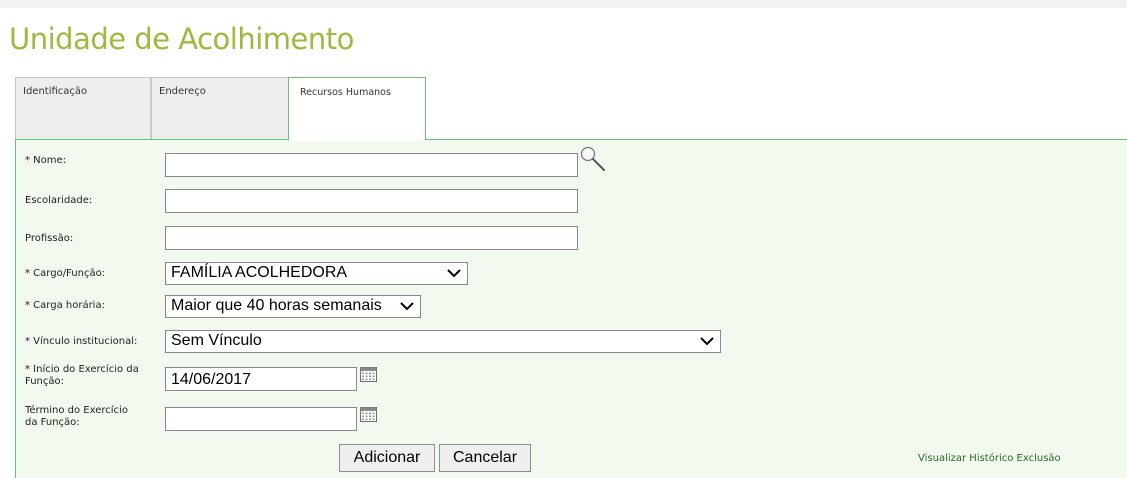 This screenshot has width=1127, height=478. Describe the element at coordinates (46, 160) in the screenshot. I see `nome-label: * Nome:` at that location.